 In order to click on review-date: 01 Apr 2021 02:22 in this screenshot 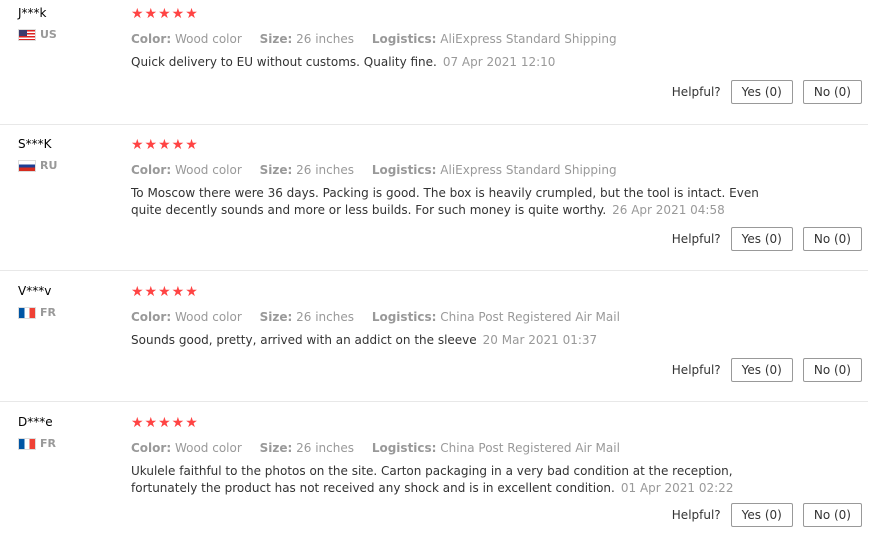, I will do `click(677, 488)`.